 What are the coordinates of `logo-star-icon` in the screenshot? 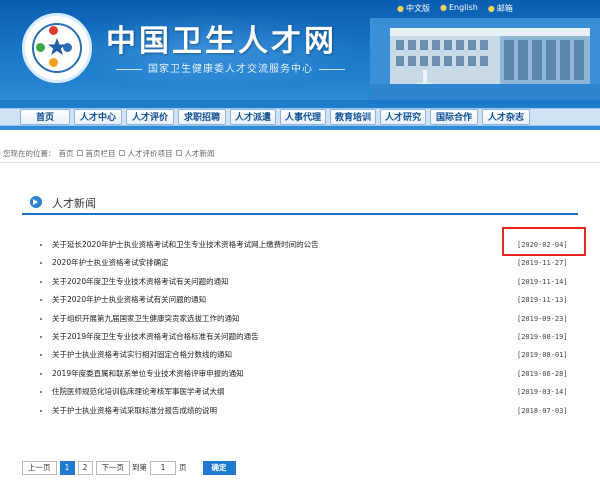 It's located at (57, 46).